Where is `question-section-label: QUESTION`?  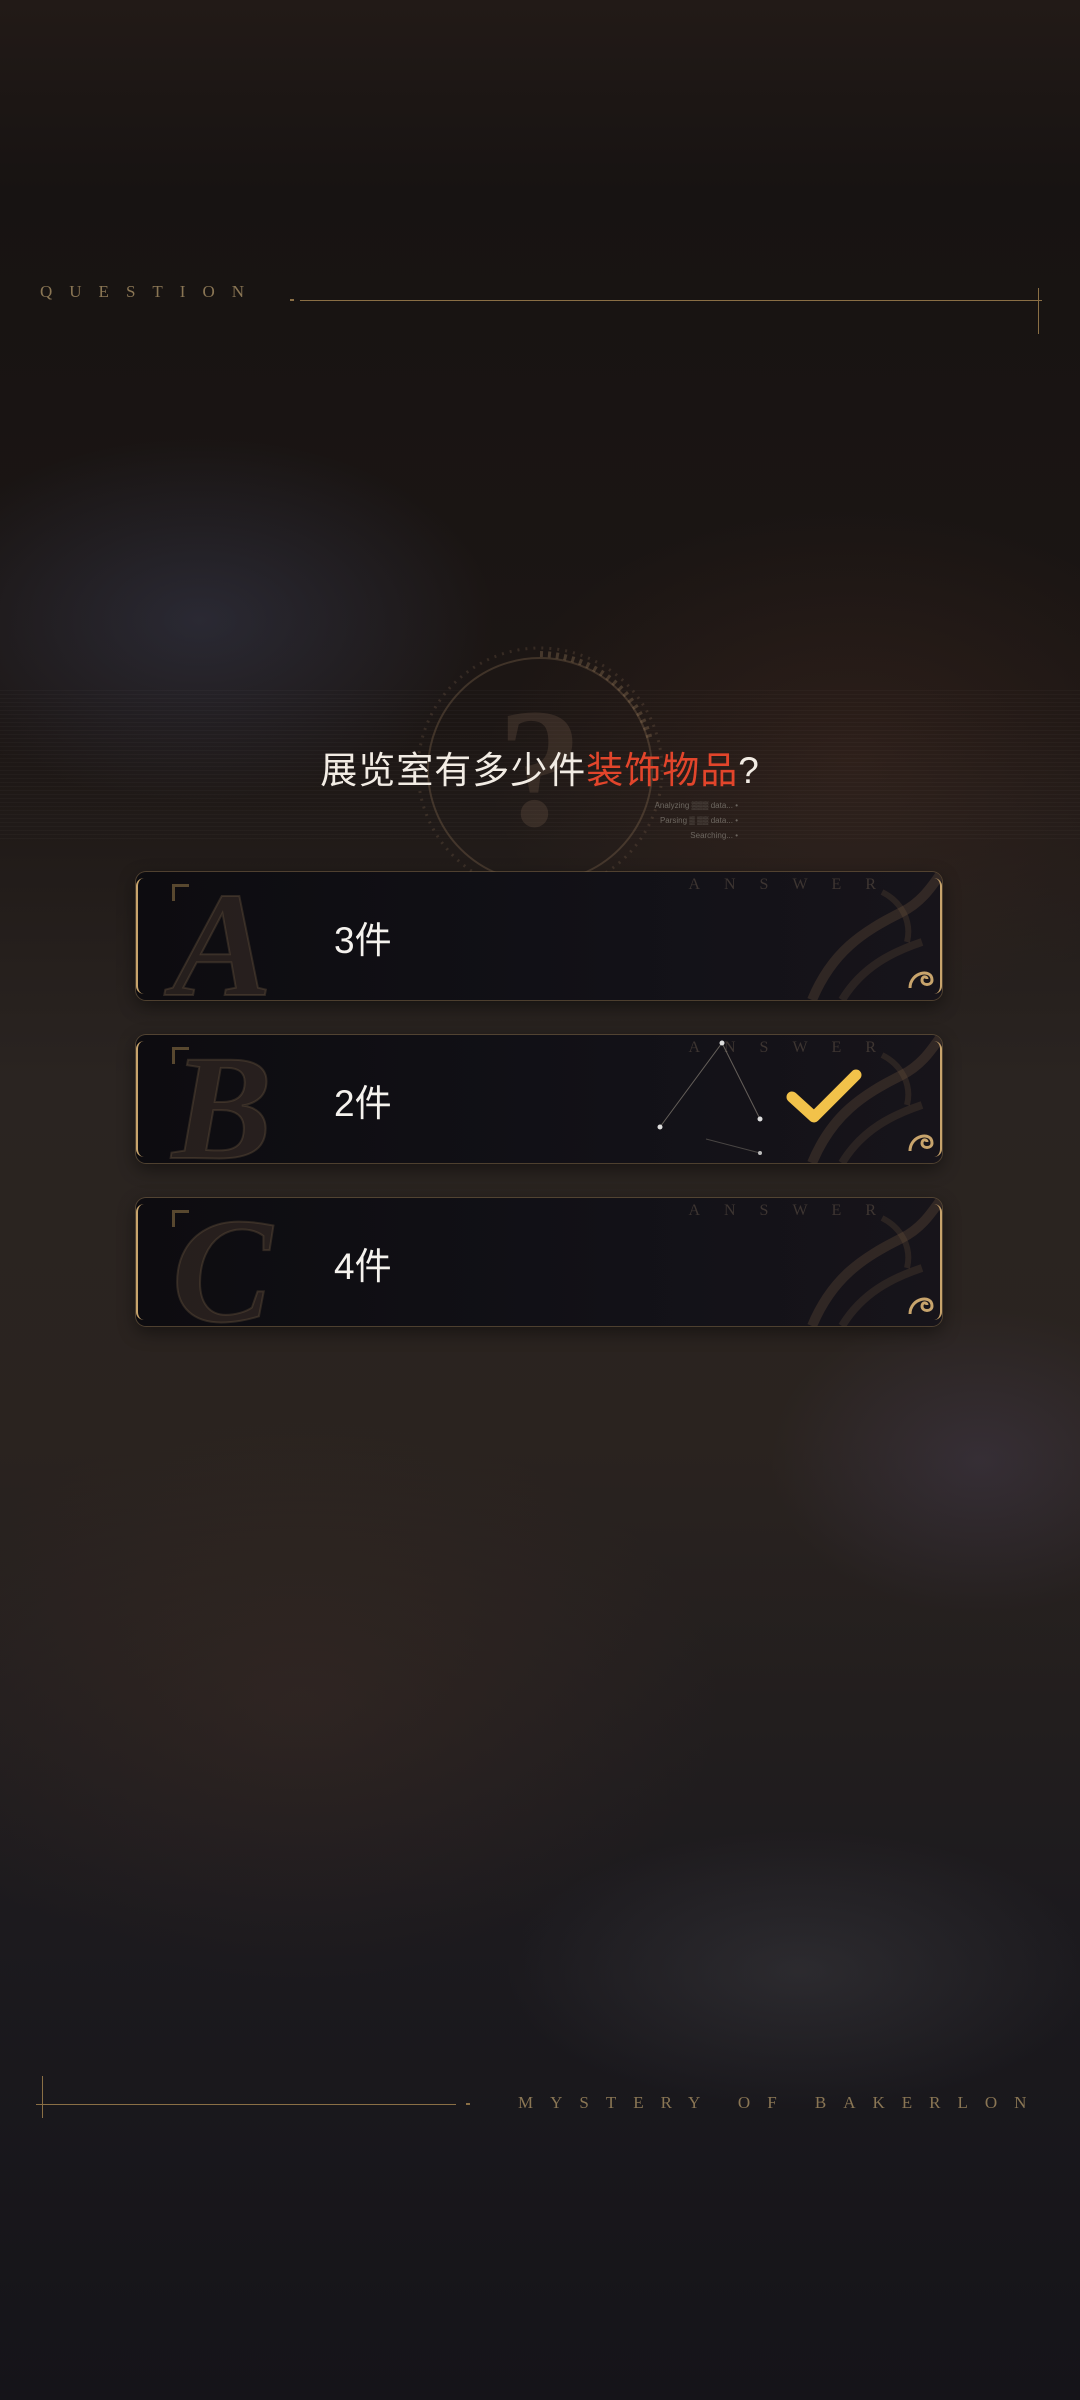
question-section-label: QUESTION is located at coordinates (150, 291).